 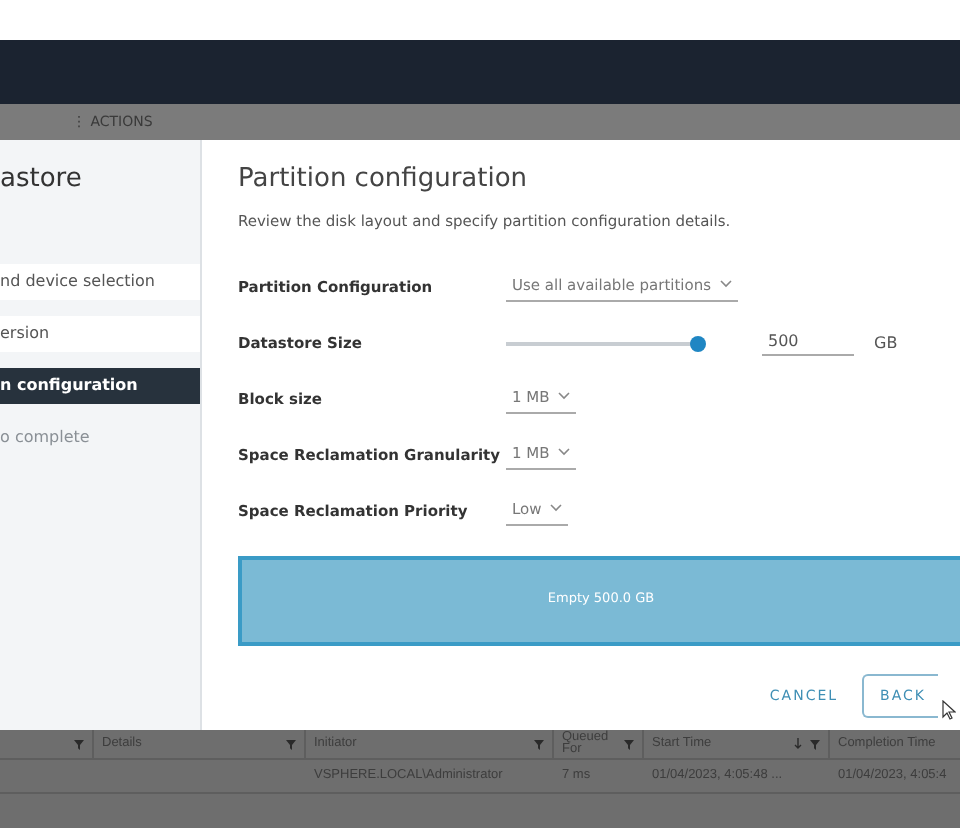 I want to click on page-title: Partition configuration, so click(x=384, y=180).